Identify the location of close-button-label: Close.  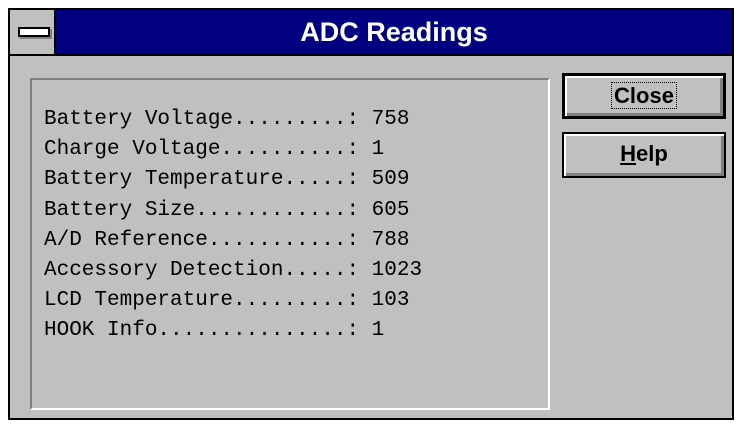
(644, 95).